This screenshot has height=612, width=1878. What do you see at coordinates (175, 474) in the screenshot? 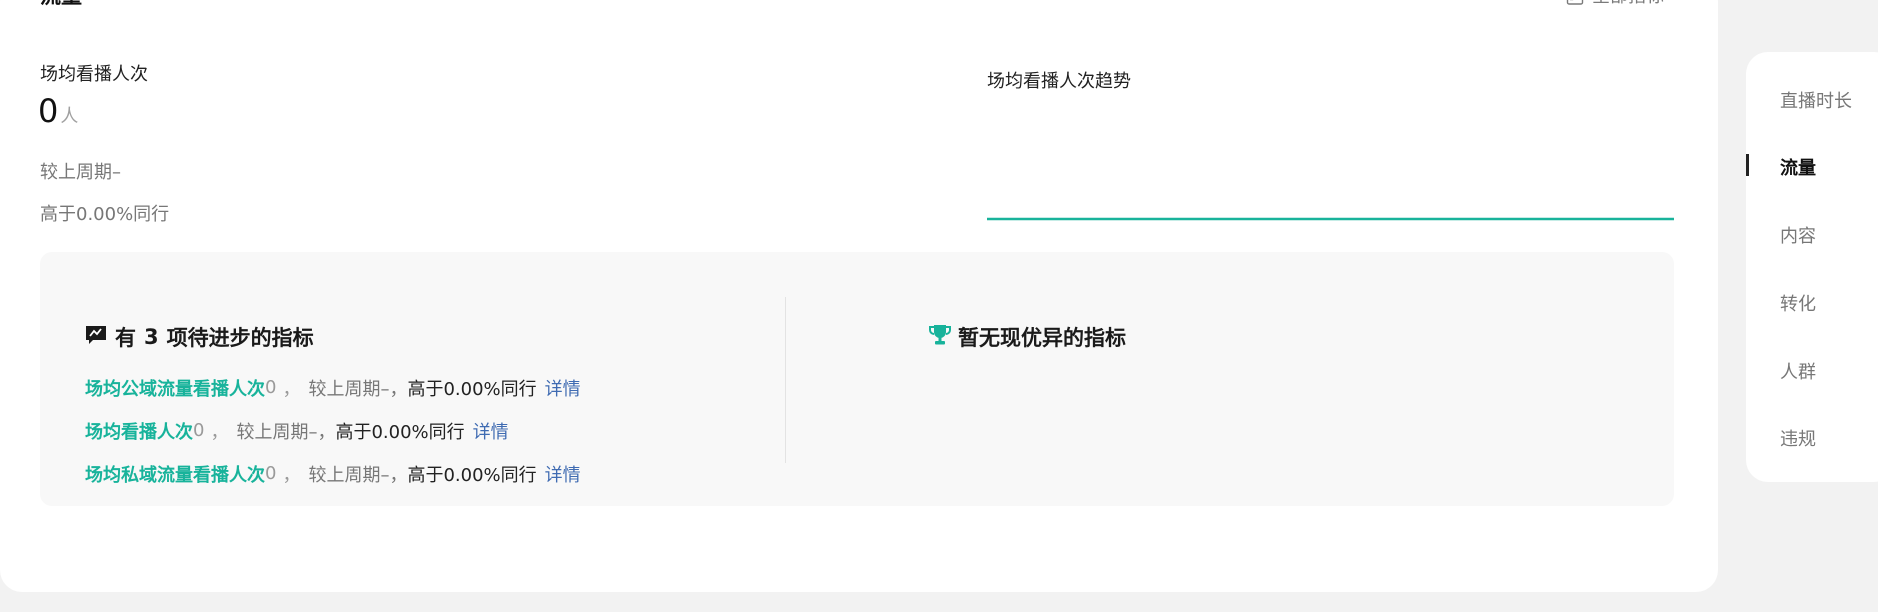
I see `improve-item-name: 场均私域流量看播人次` at bounding box center [175, 474].